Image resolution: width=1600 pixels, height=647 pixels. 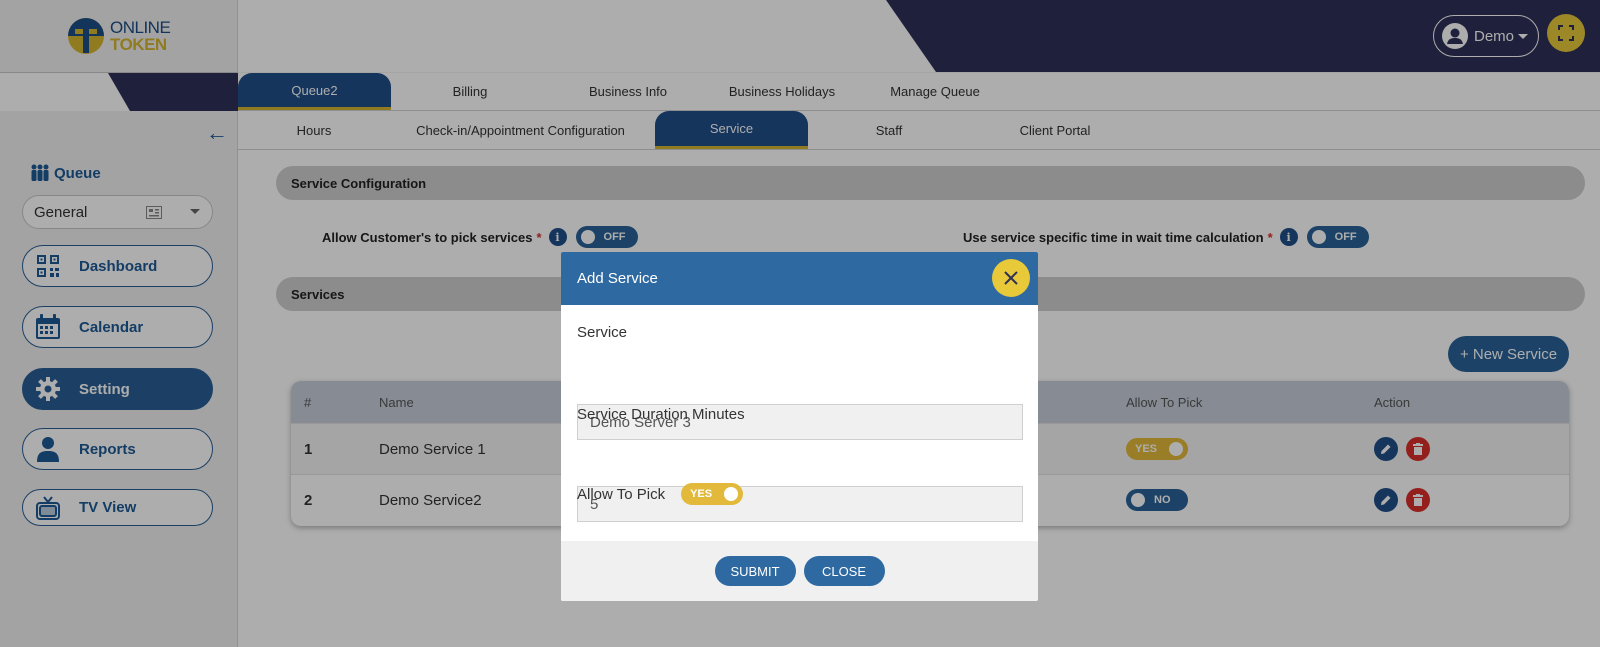 I want to click on toggle-state: YES, so click(x=701, y=494).